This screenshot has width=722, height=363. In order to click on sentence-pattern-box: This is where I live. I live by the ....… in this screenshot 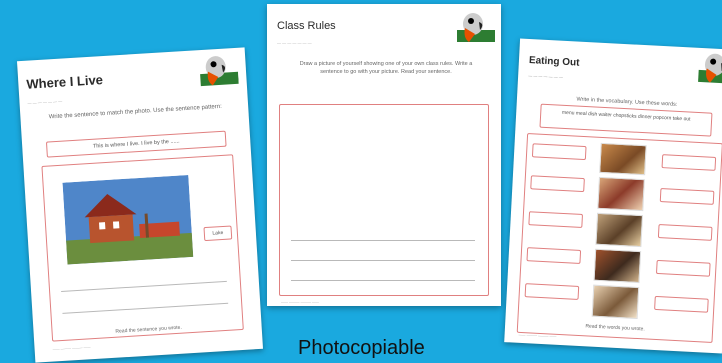, I will do `click(136, 144)`.